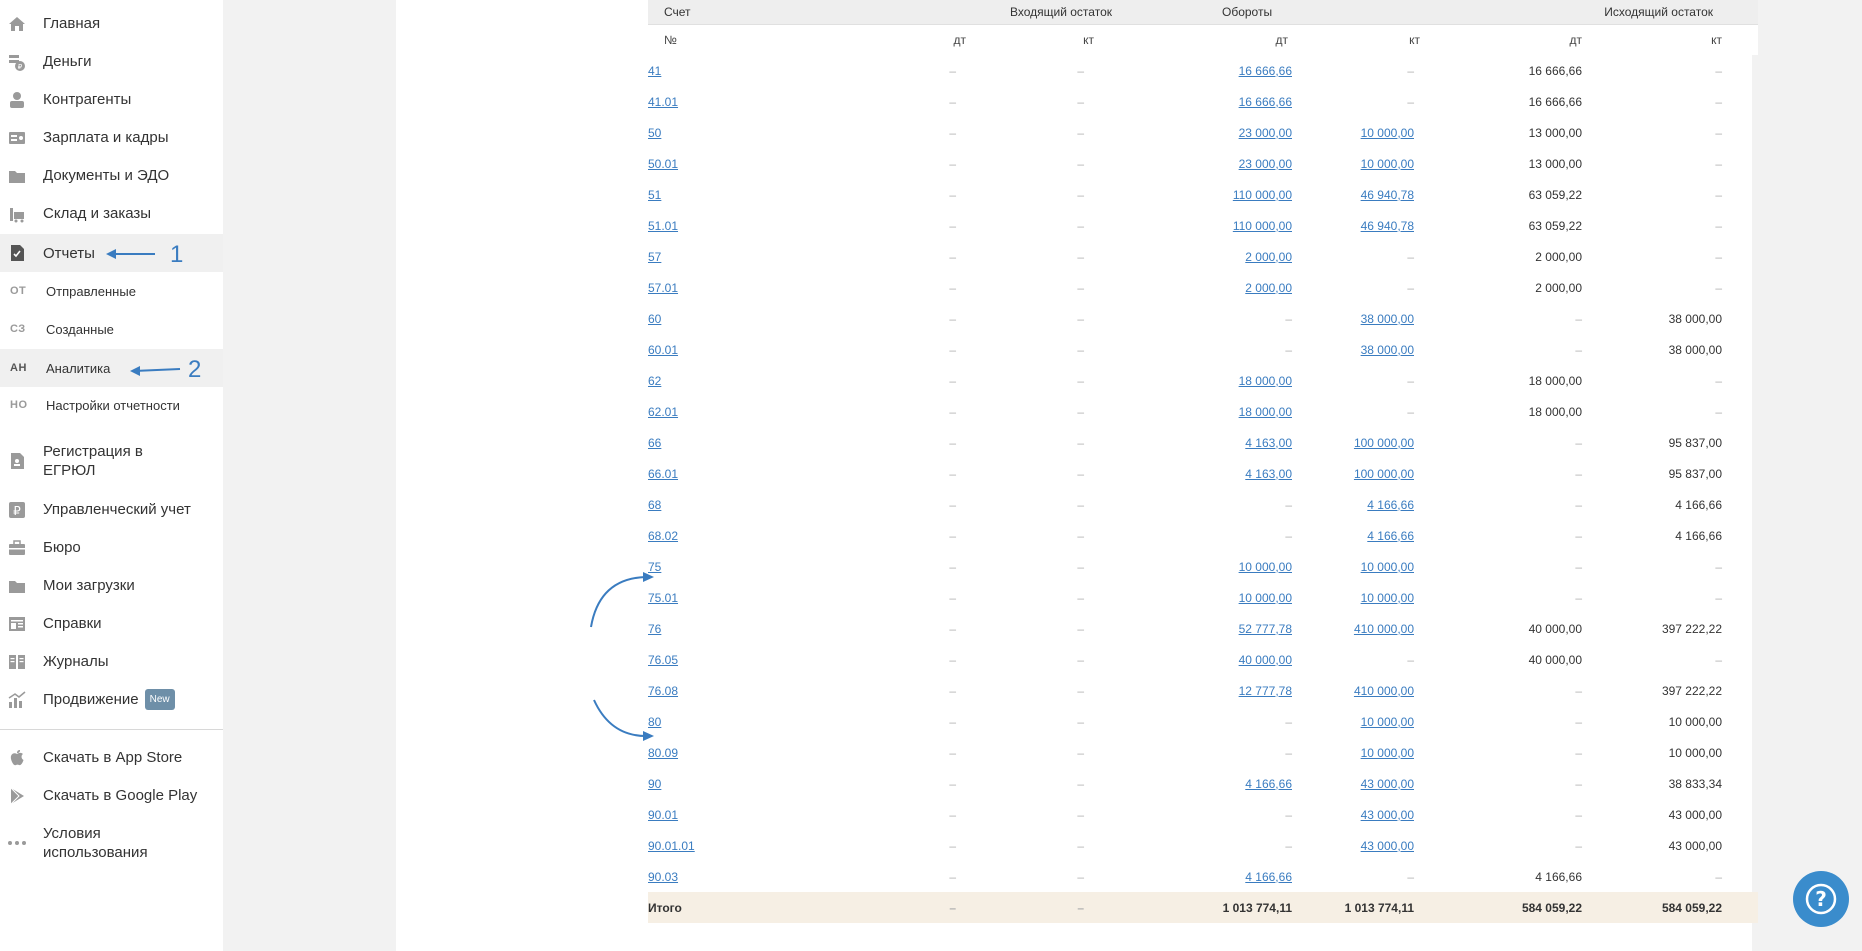 This screenshot has width=1862, height=951. Describe the element at coordinates (1821, 899) in the screenshot. I see `help-button: ?` at that location.